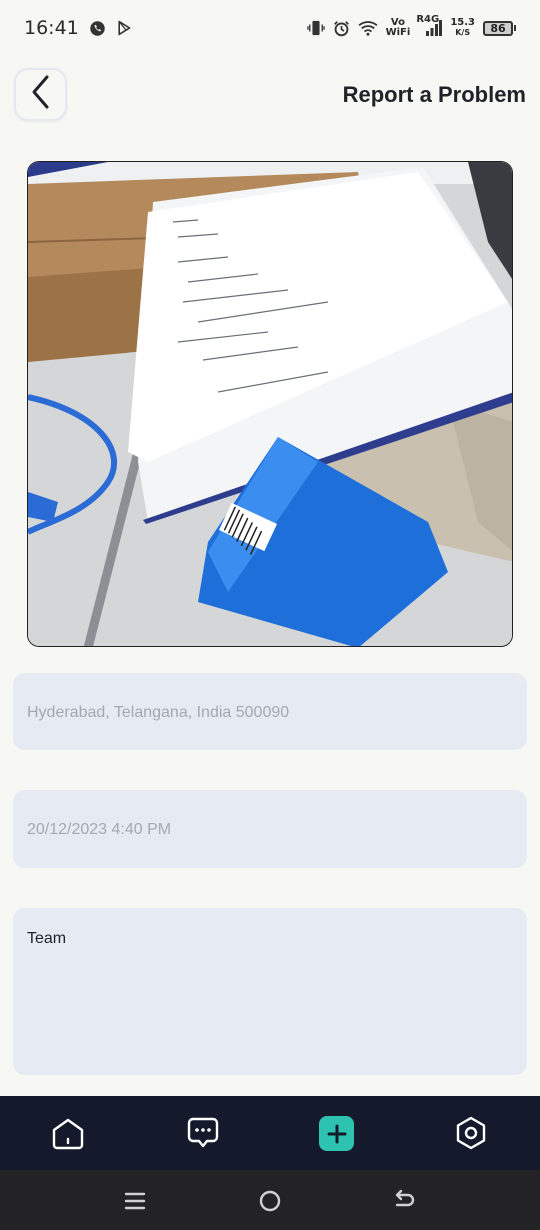  Describe the element at coordinates (405, 1201) in the screenshot. I see `back-arrow-icon` at that location.